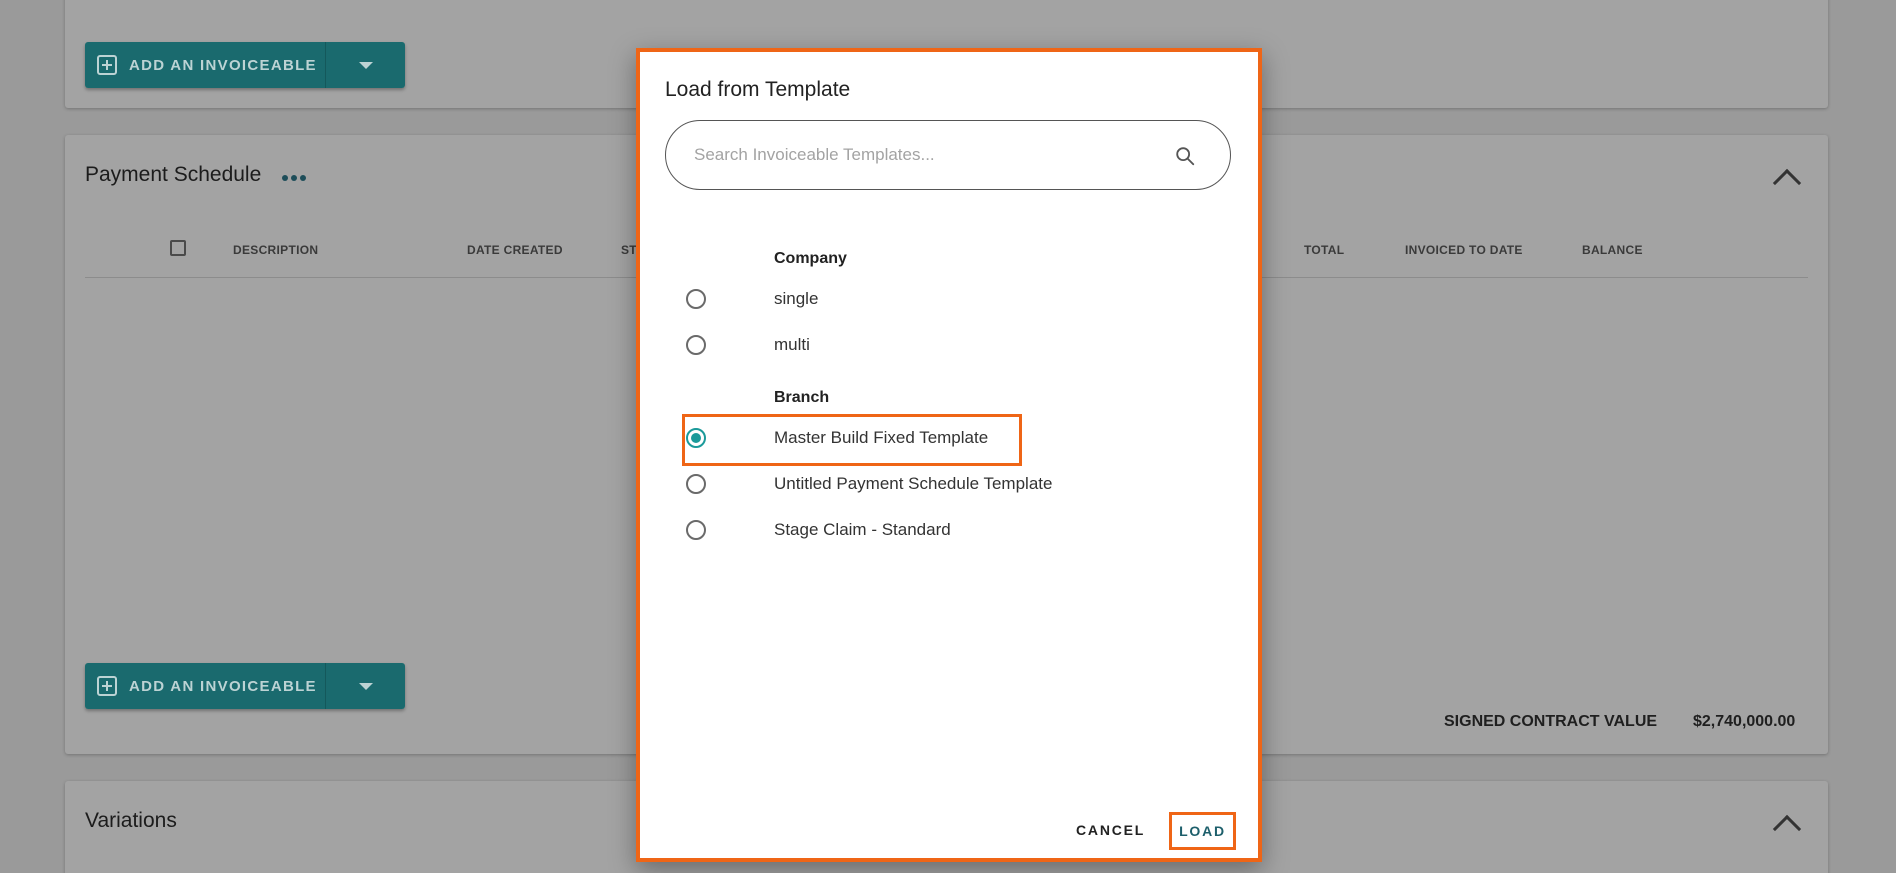 The height and width of the screenshot is (873, 1896). I want to click on column-header-date-created: DATE CREATED, so click(515, 250).